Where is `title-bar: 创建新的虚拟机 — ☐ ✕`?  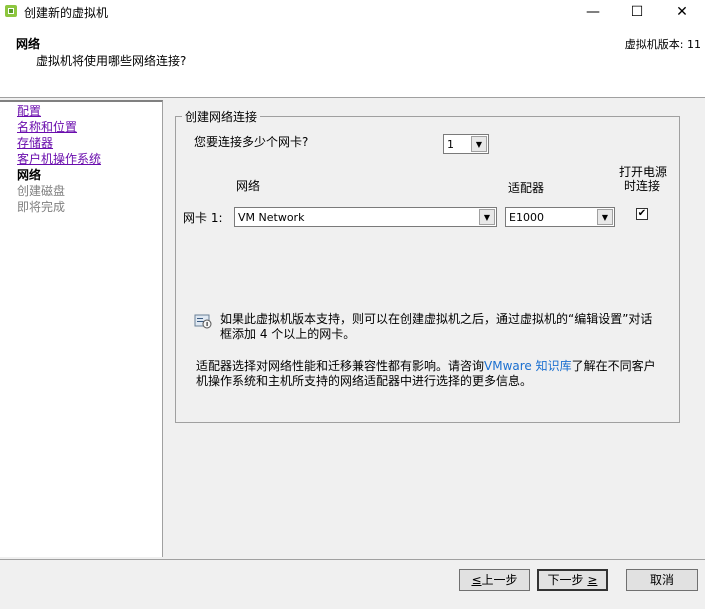 title-bar: 创建新的虚拟机 — ☐ ✕ is located at coordinates (352, 12).